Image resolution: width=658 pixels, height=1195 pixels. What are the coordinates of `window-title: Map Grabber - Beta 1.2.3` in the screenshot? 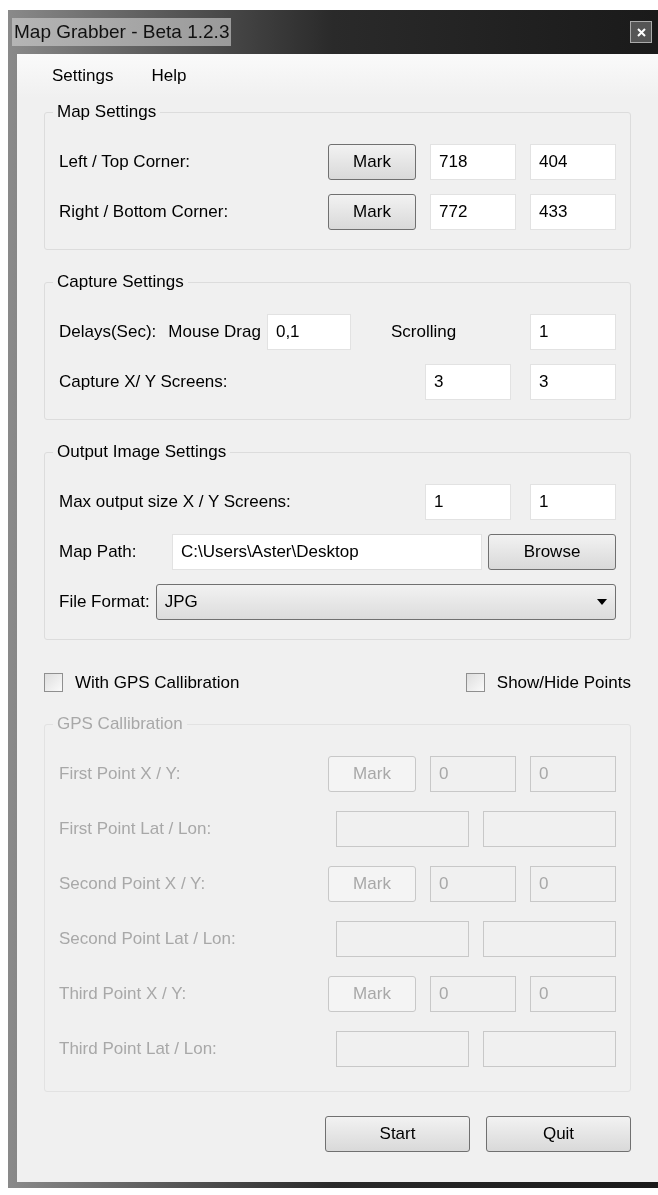 It's located at (122, 32).